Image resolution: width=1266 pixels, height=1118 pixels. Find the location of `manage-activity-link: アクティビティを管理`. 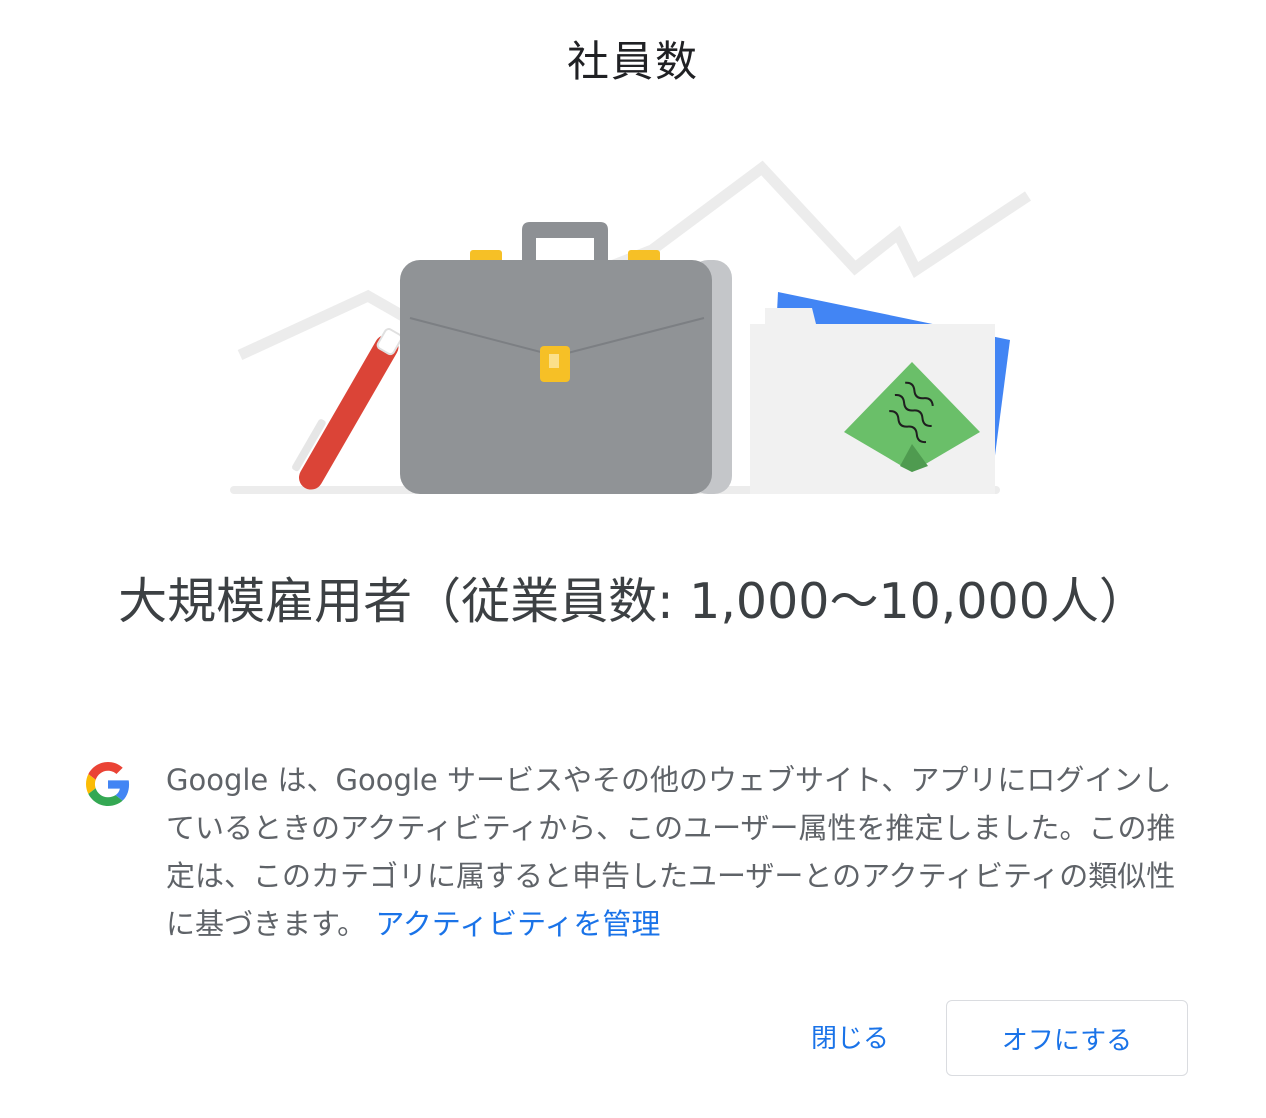

manage-activity-link: アクティビティを管理 is located at coordinates (517, 924).